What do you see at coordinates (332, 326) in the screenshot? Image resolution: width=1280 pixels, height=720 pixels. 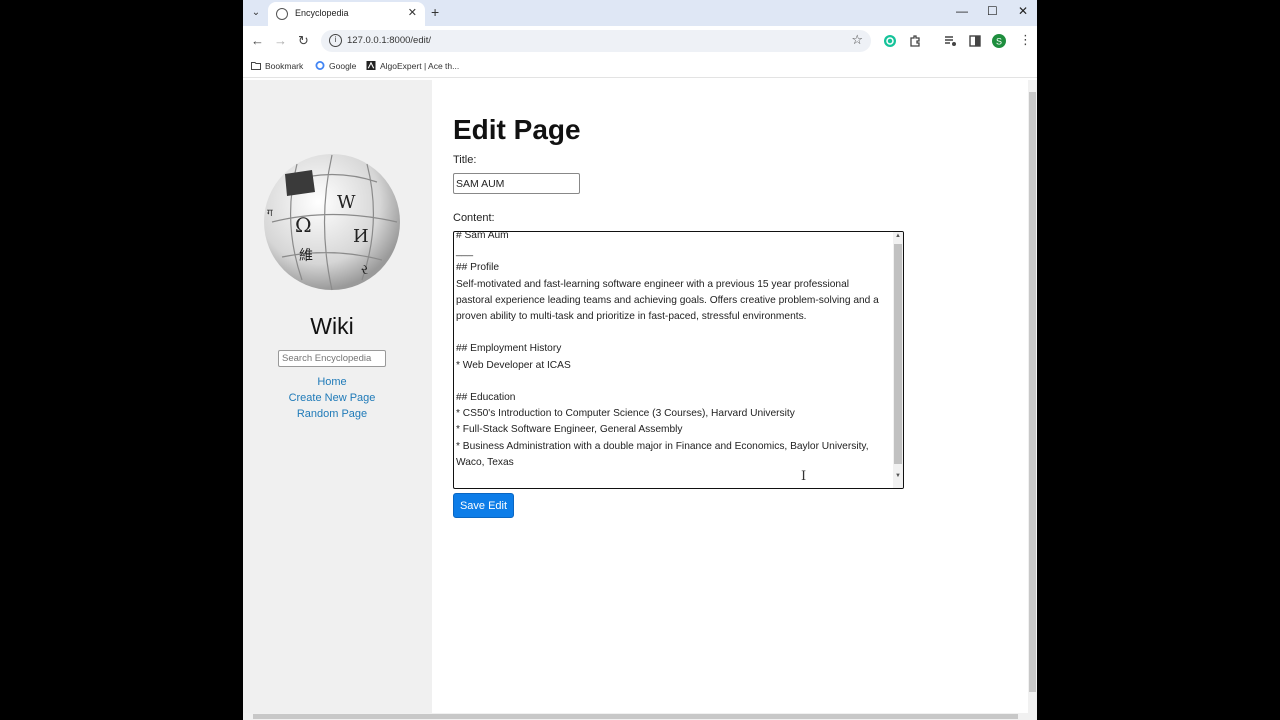 I see `site-title: Wiki` at bounding box center [332, 326].